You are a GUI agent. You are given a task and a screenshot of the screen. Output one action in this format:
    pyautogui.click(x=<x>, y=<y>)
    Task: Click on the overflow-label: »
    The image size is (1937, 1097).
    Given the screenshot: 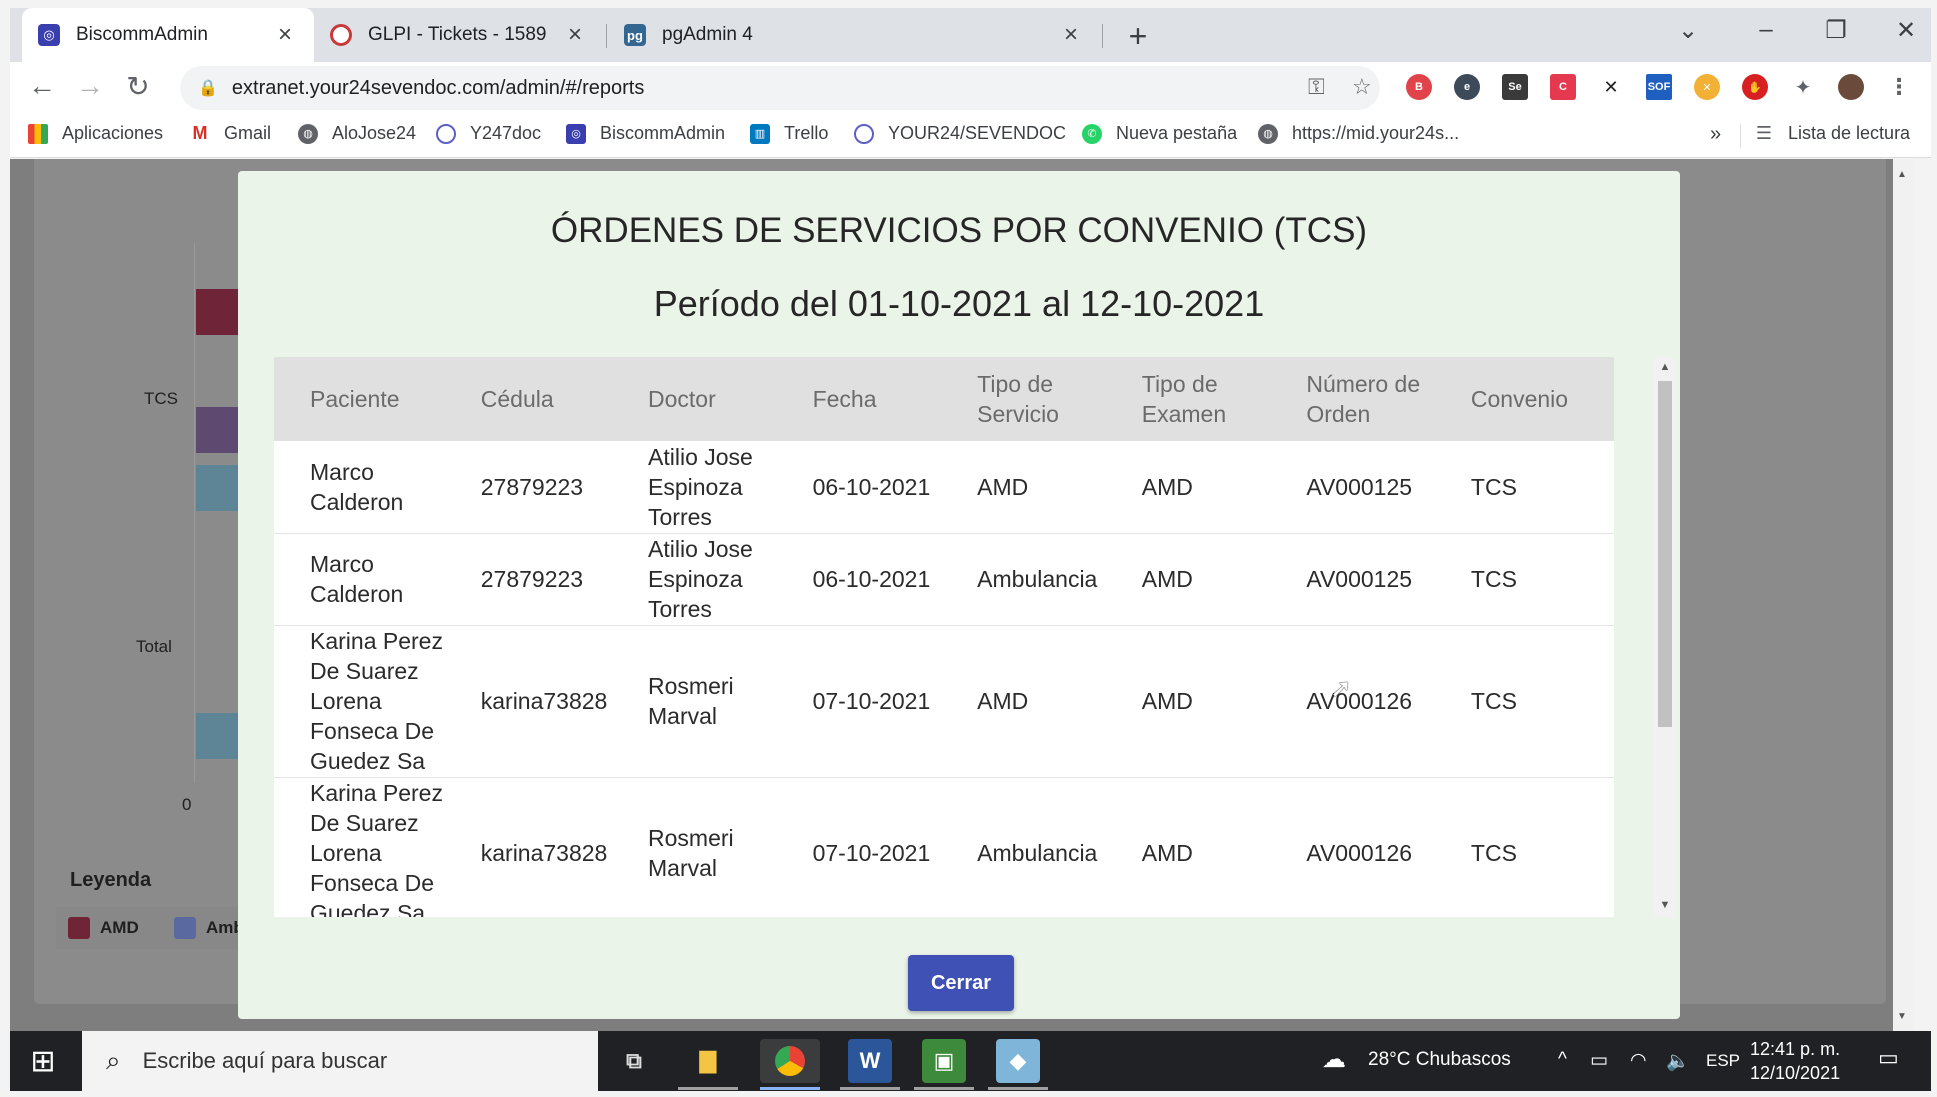 What is the action you would take?
    pyautogui.click(x=1716, y=134)
    